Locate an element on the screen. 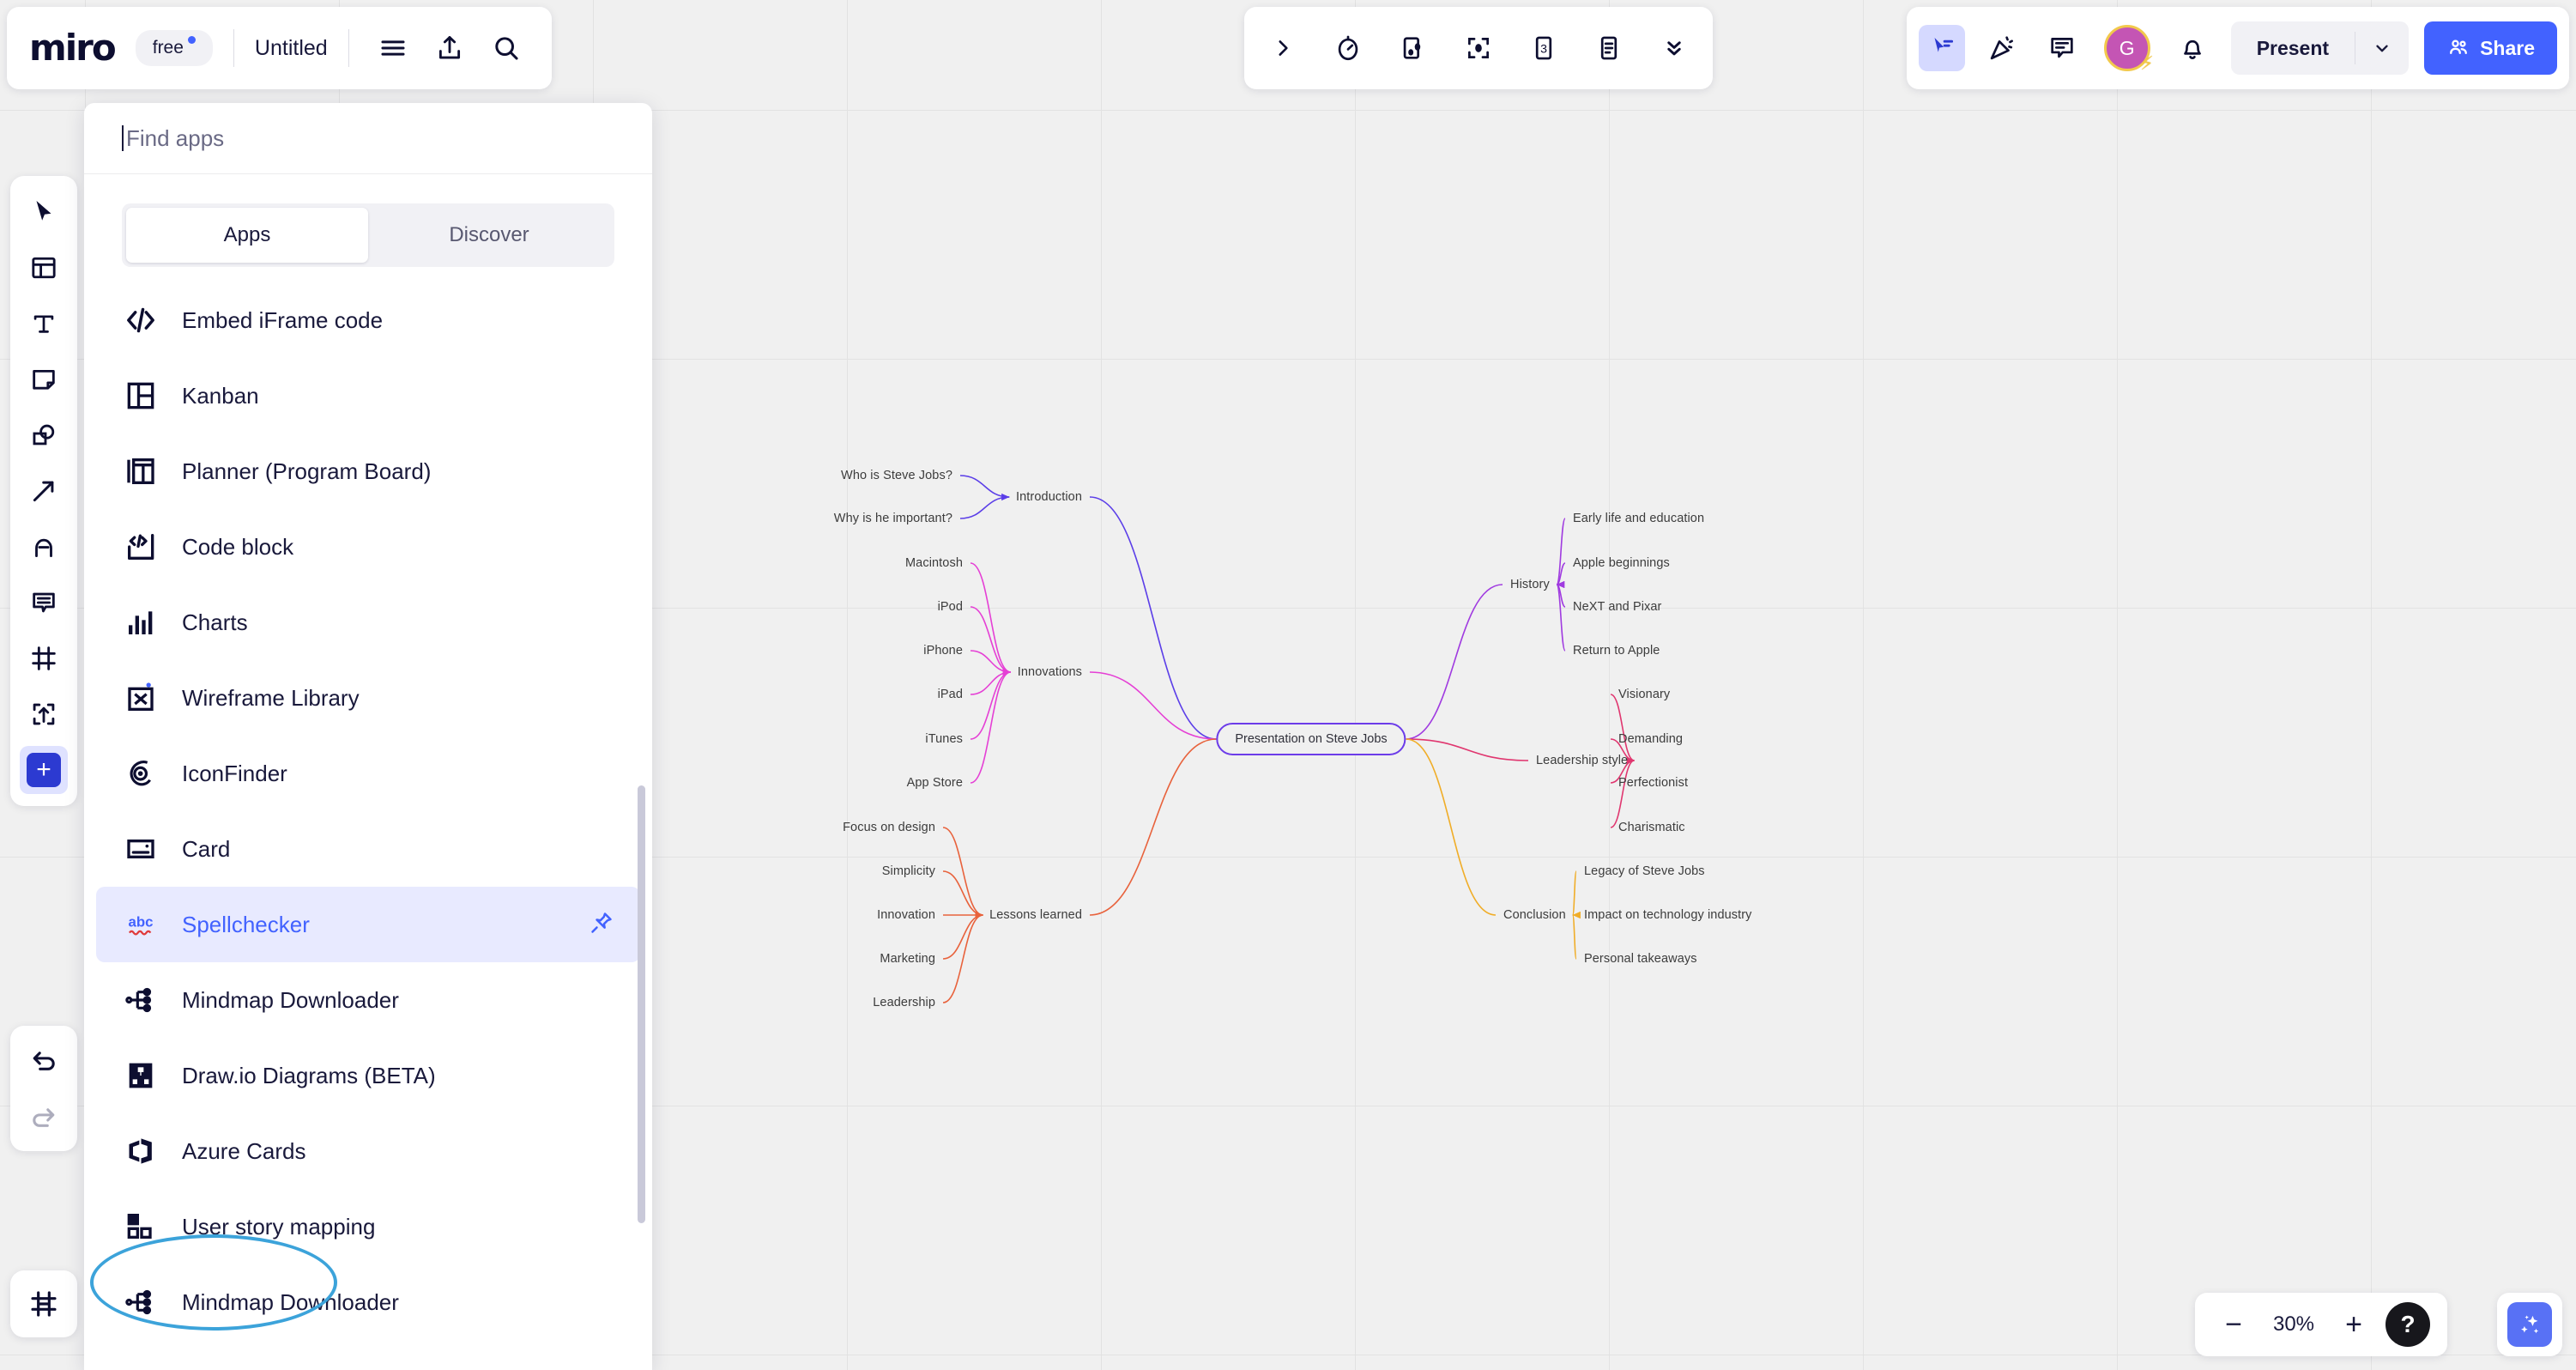 Image resolution: width=2576 pixels, height=1370 pixels. app-list-item-wireframe-library: Wireframe Library is located at coordinates (368, 698).